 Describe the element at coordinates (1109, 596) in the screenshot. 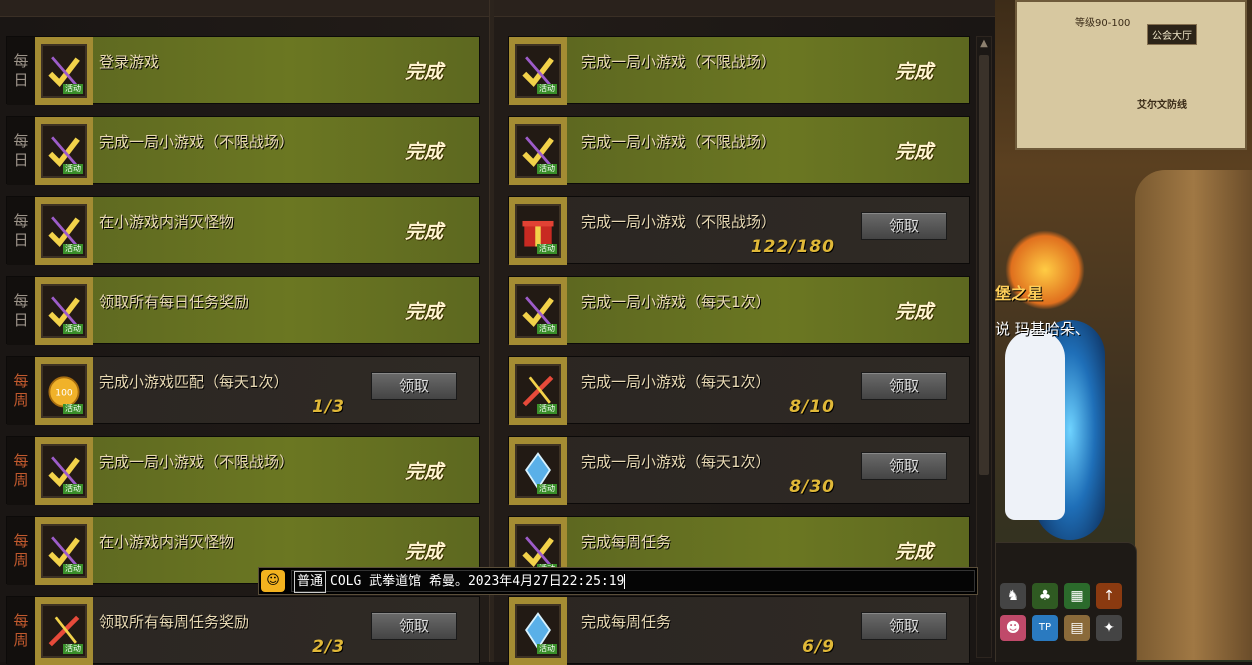

I see `upgrade-icon: ↑` at that location.